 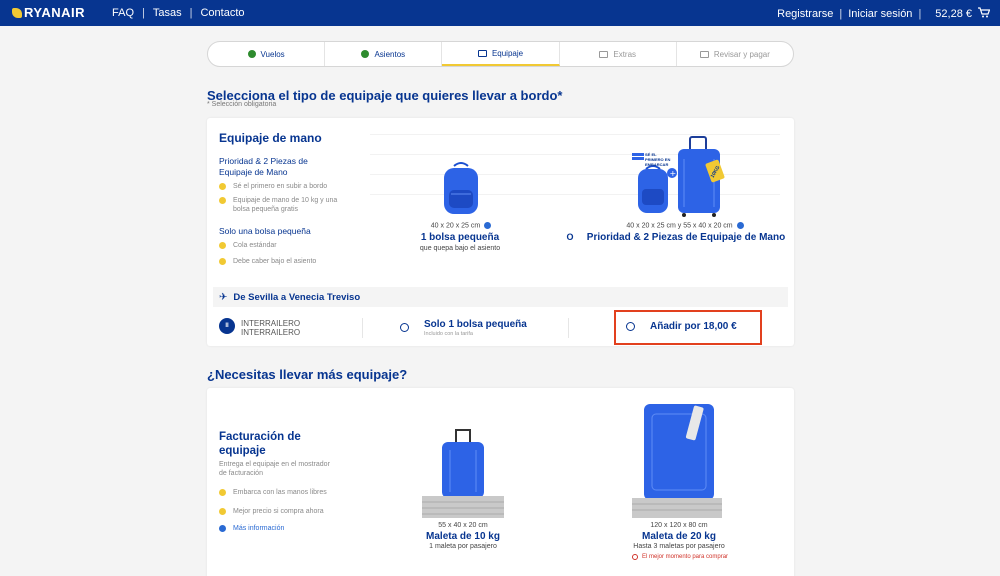 I want to click on priority-feature: Sé el primero en subir a bordo, so click(x=279, y=186).